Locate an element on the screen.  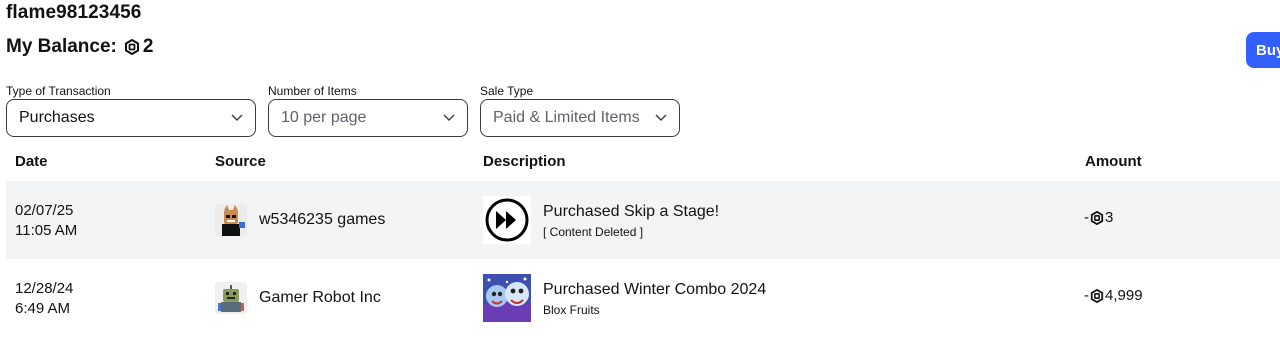
winter-combo-thumbnail is located at coordinates (507, 298).